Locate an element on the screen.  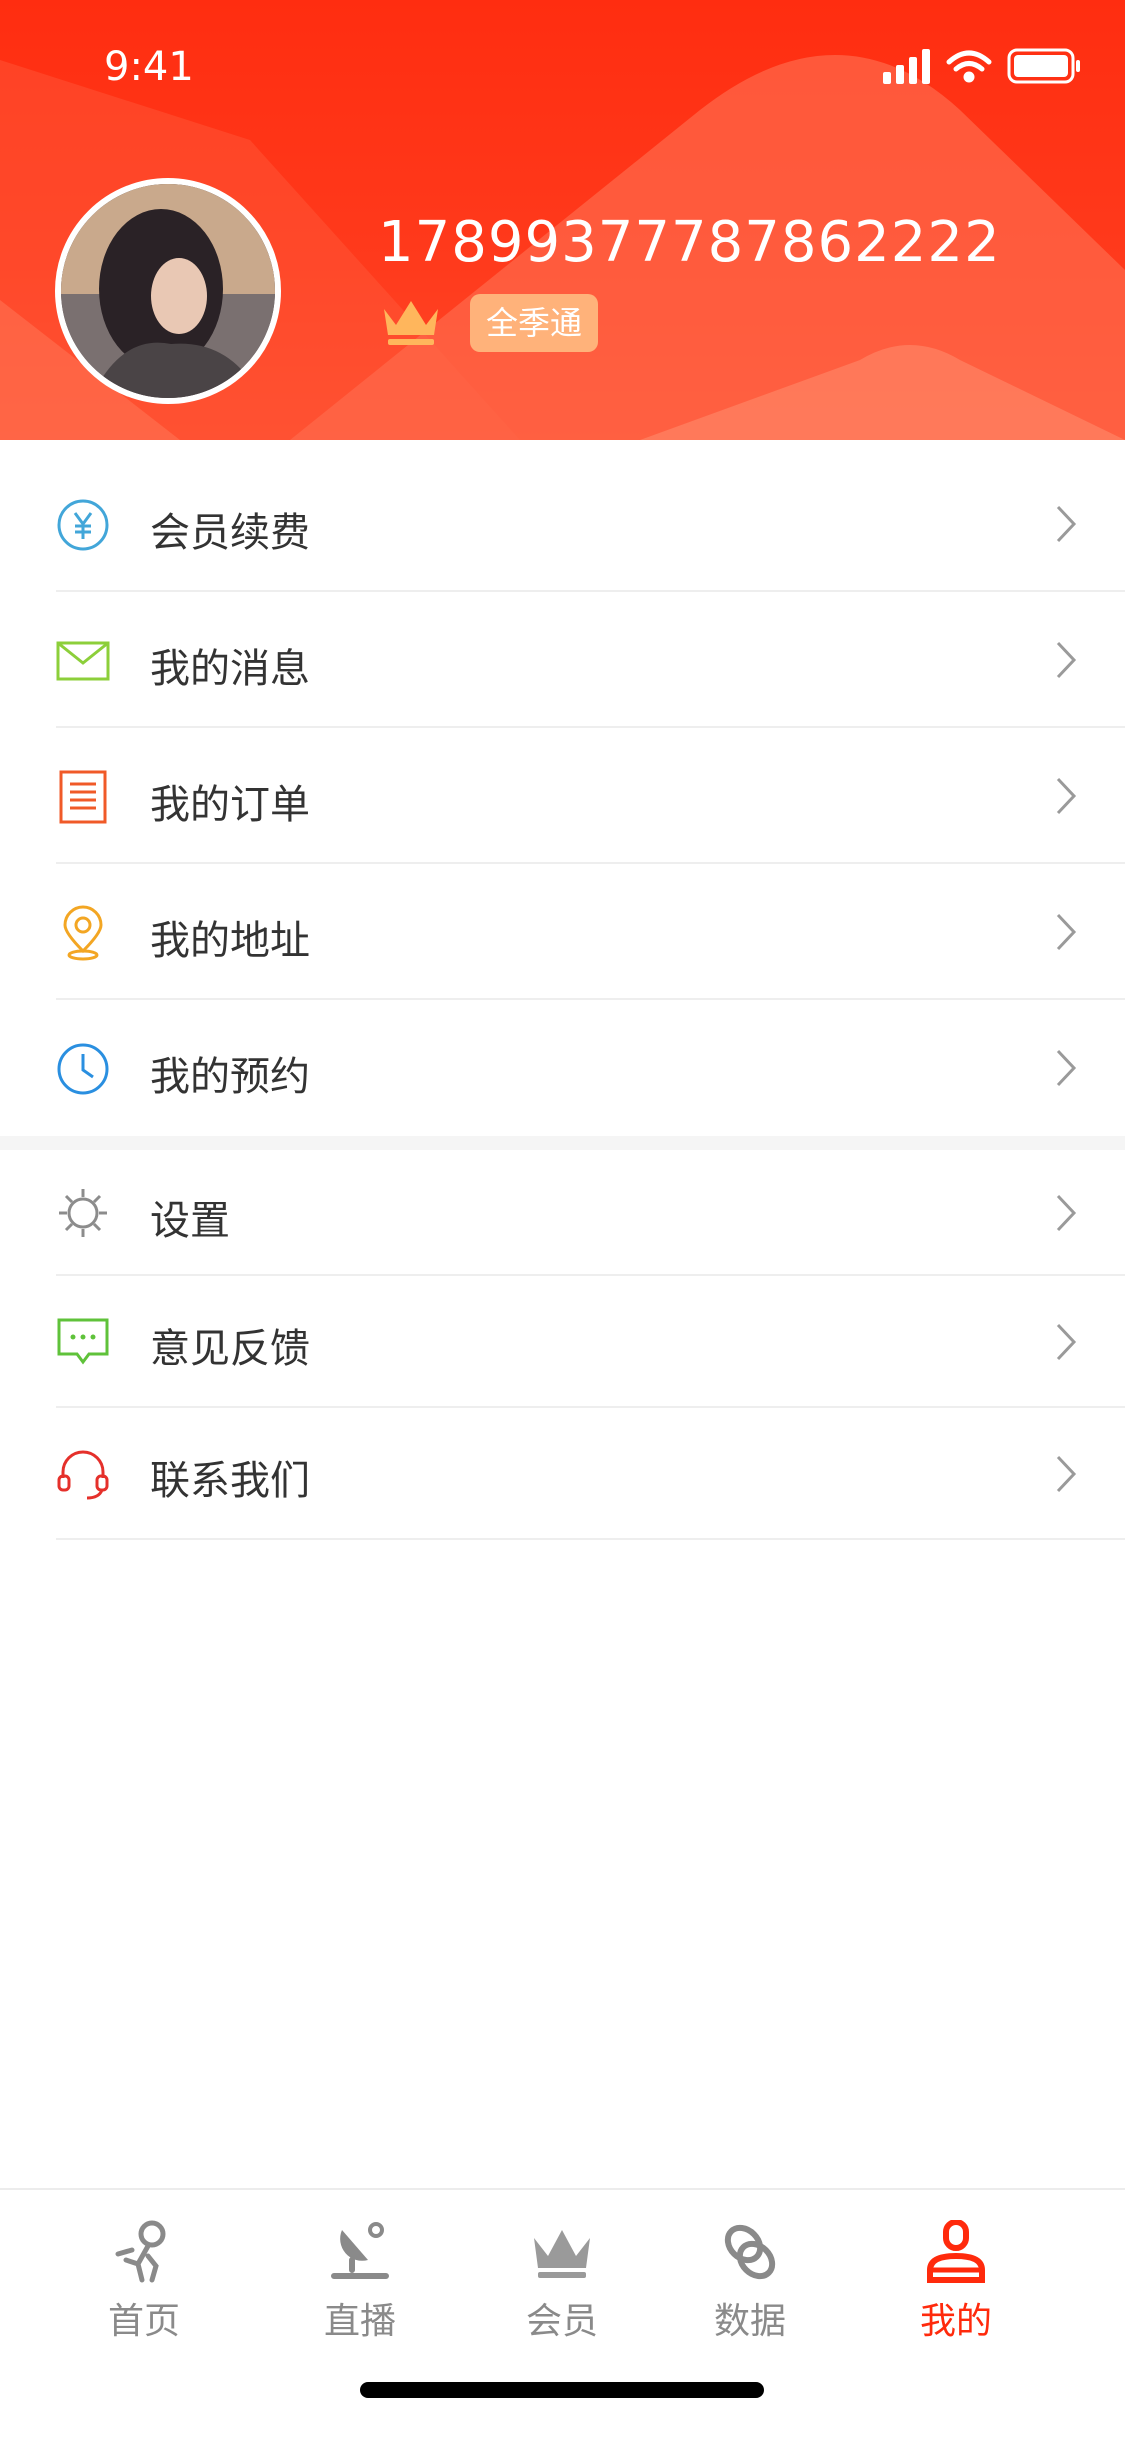
menu-label: 我的订单 is located at coordinates (230, 805).